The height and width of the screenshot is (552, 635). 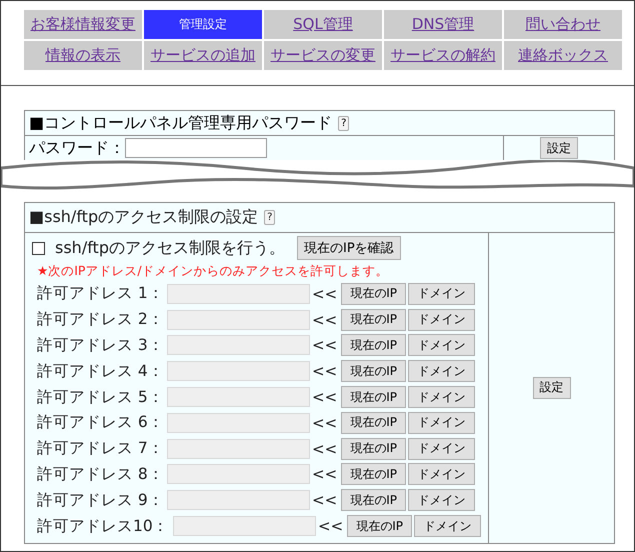 I want to click on nav-tab: 管理設定, so click(x=203, y=24).